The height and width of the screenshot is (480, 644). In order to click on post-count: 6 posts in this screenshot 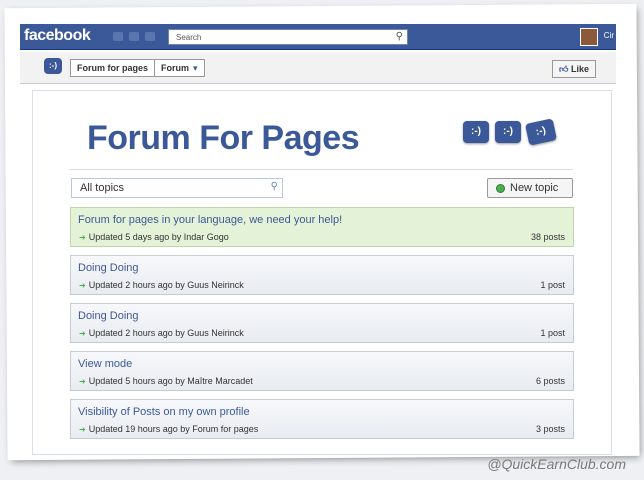, I will do `click(550, 381)`.